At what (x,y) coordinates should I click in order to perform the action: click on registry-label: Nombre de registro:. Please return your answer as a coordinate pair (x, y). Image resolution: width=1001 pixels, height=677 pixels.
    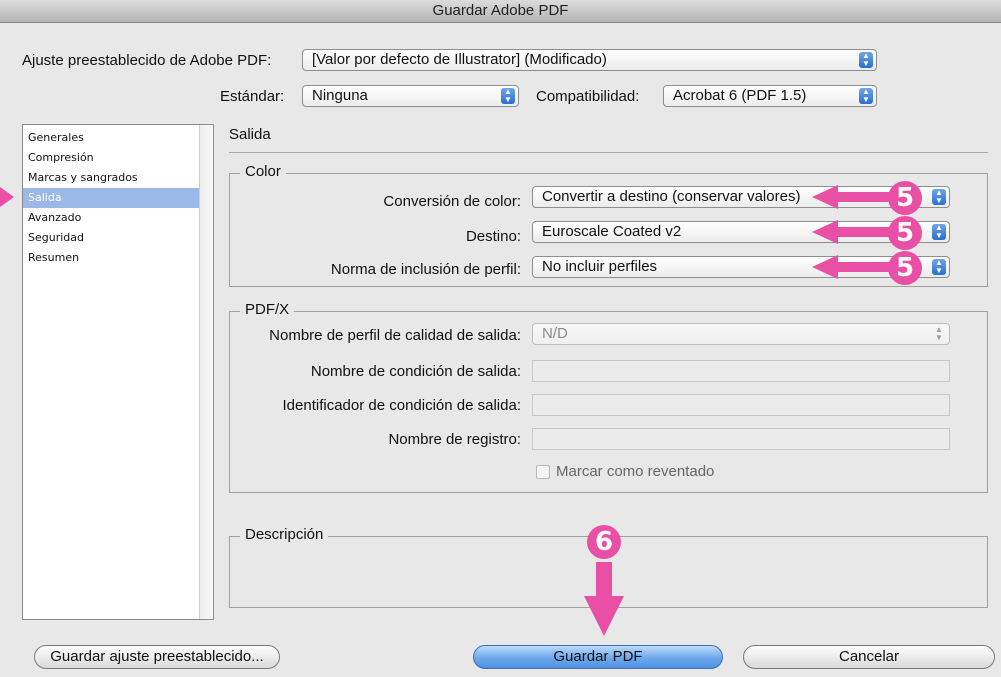
    Looking at the image, I should click on (454, 439).